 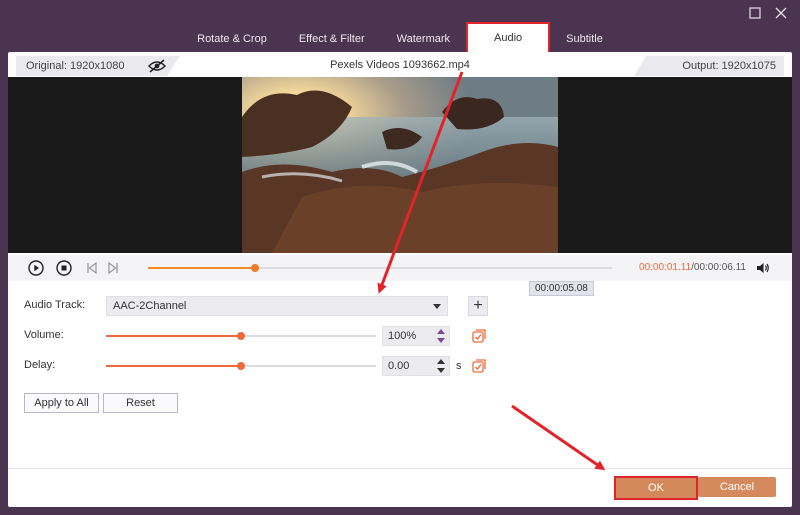 I want to click on chevron-down-icon, so click(x=437, y=306).